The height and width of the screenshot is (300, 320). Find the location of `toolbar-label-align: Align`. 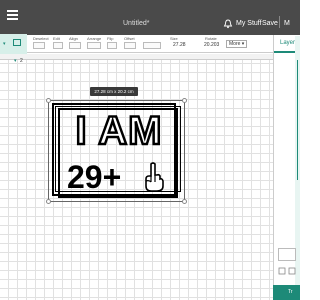

toolbar-label-align: Align is located at coordinates (73, 38).